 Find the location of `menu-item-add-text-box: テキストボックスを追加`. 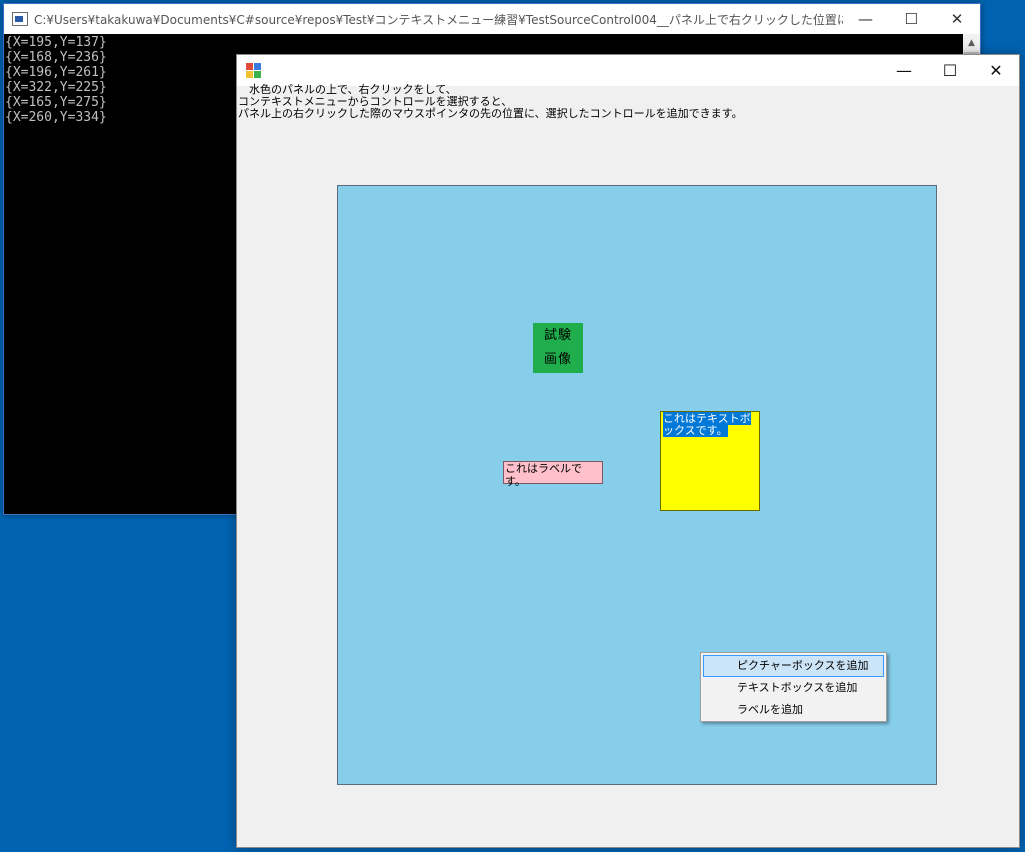

menu-item-add-text-box: テキストボックスを追加 is located at coordinates (793, 688).